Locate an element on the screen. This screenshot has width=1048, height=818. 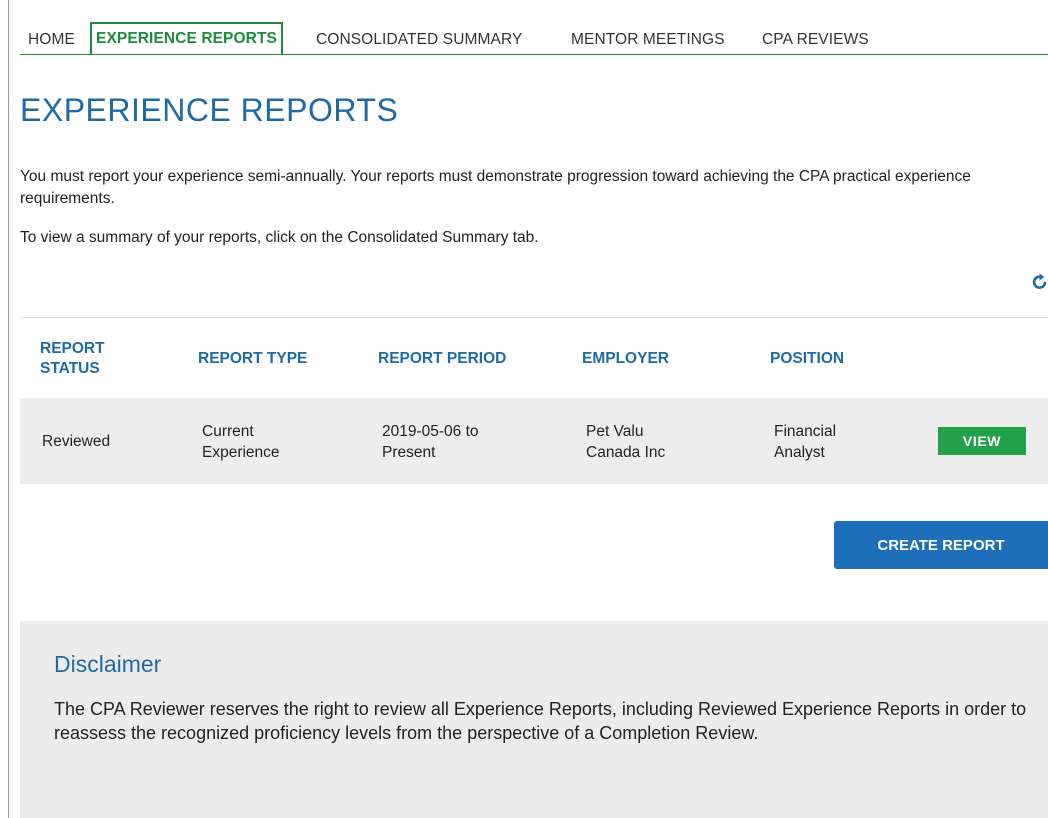
cell-report-period: 2019-05-06 to Present is located at coordinates (430, 442).